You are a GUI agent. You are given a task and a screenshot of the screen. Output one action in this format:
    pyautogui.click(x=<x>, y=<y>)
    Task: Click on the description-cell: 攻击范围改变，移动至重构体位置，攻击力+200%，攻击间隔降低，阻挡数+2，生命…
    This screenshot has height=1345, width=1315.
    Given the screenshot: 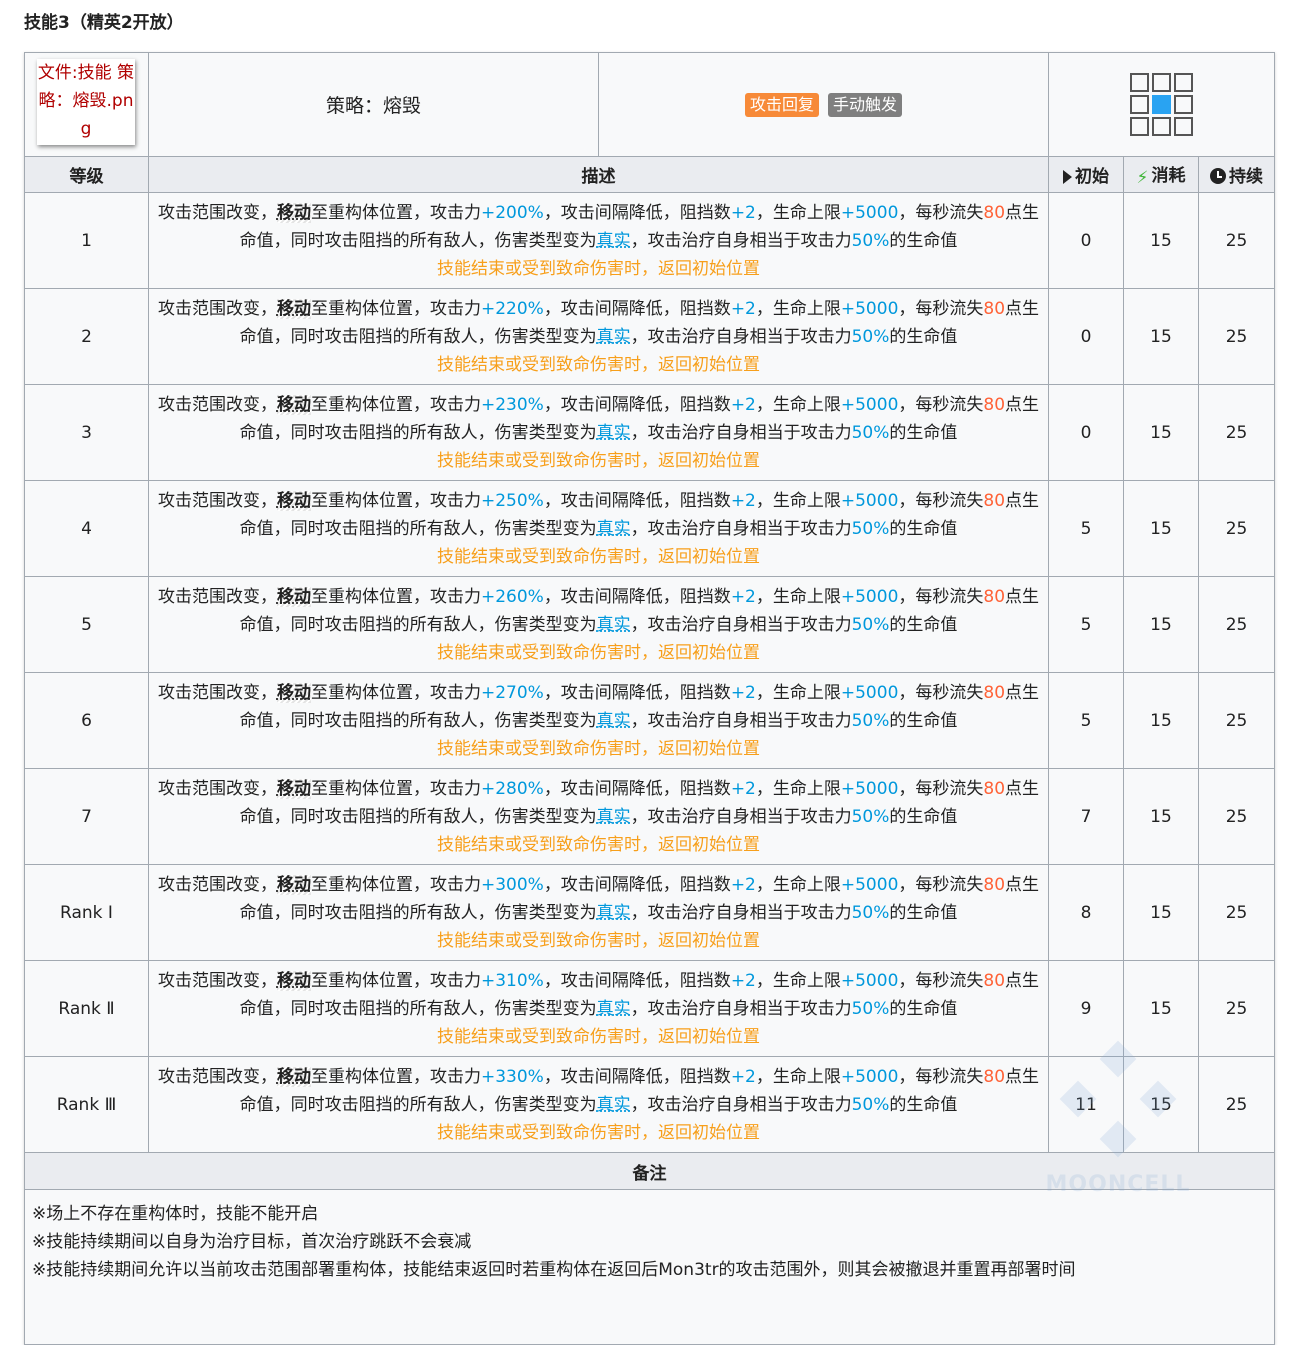 What is the action you would take?
    pyautogui.click(x=598, y=240)
    